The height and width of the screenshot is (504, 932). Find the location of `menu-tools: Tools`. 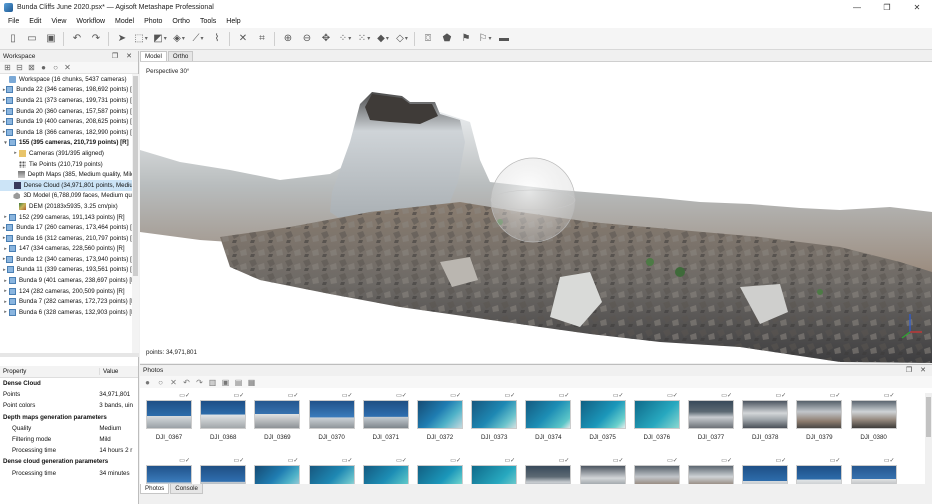

menu-tools: Tools is located at coordinates (208, 21).